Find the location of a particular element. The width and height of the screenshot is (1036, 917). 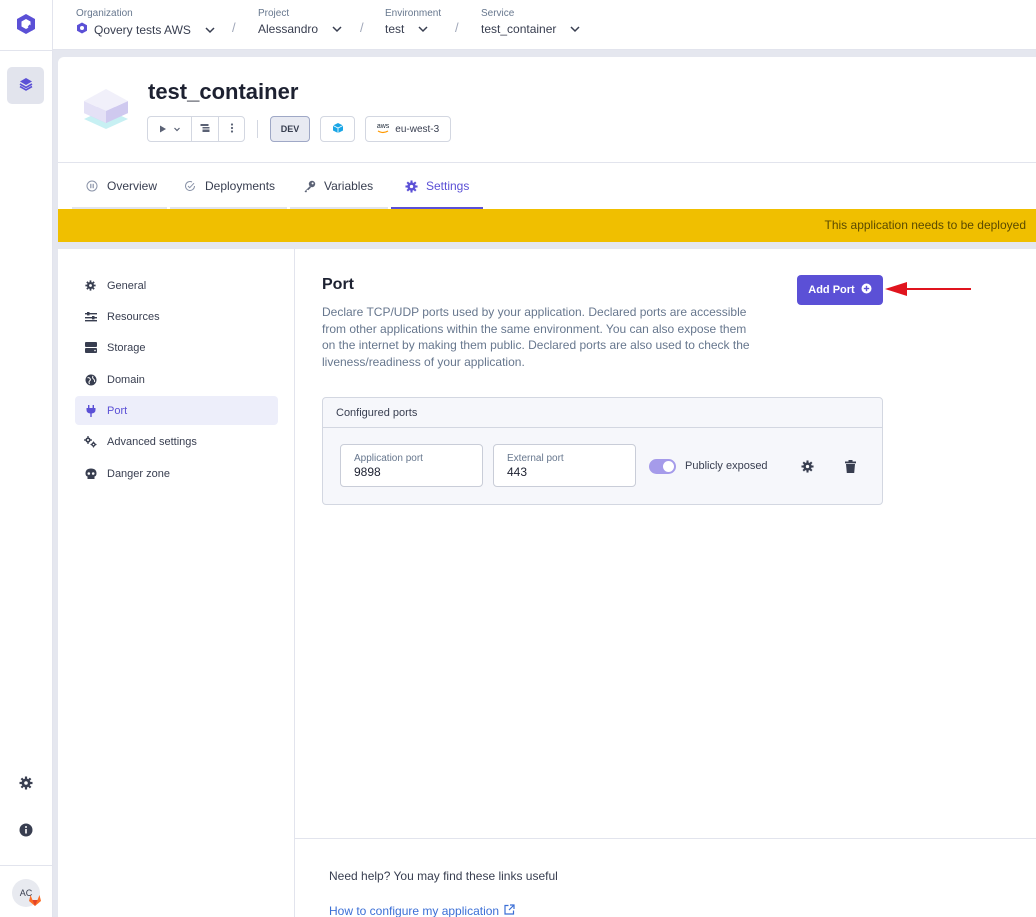

service-actions-group is located at coordinates (196, 129).